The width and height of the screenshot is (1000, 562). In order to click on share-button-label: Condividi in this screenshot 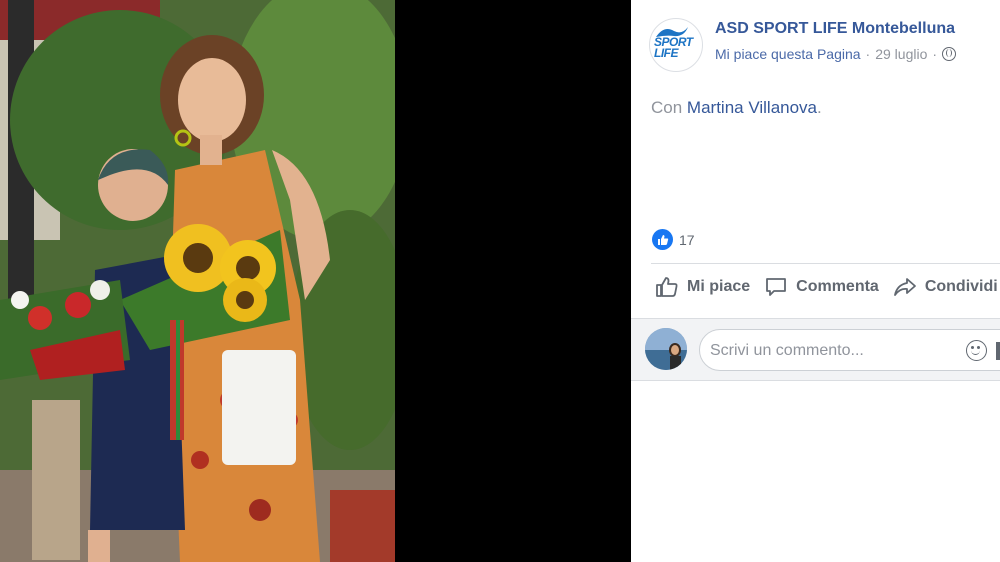, I will do `click(961, 286)`.